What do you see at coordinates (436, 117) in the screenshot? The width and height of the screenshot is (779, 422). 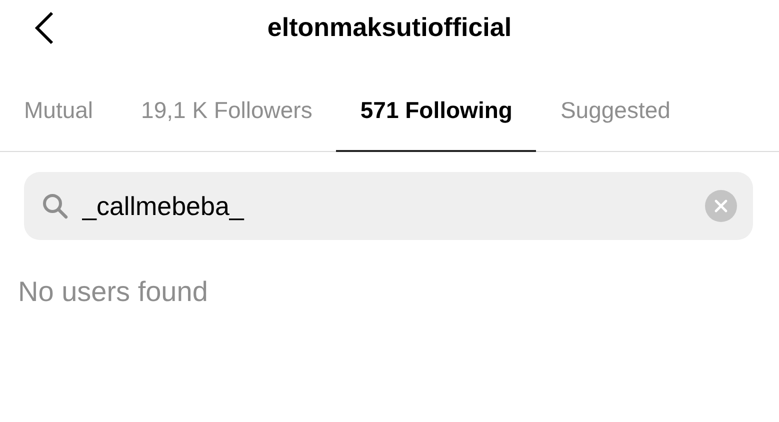 I see `tab: 571 Following` at bounding box center [436, 117].